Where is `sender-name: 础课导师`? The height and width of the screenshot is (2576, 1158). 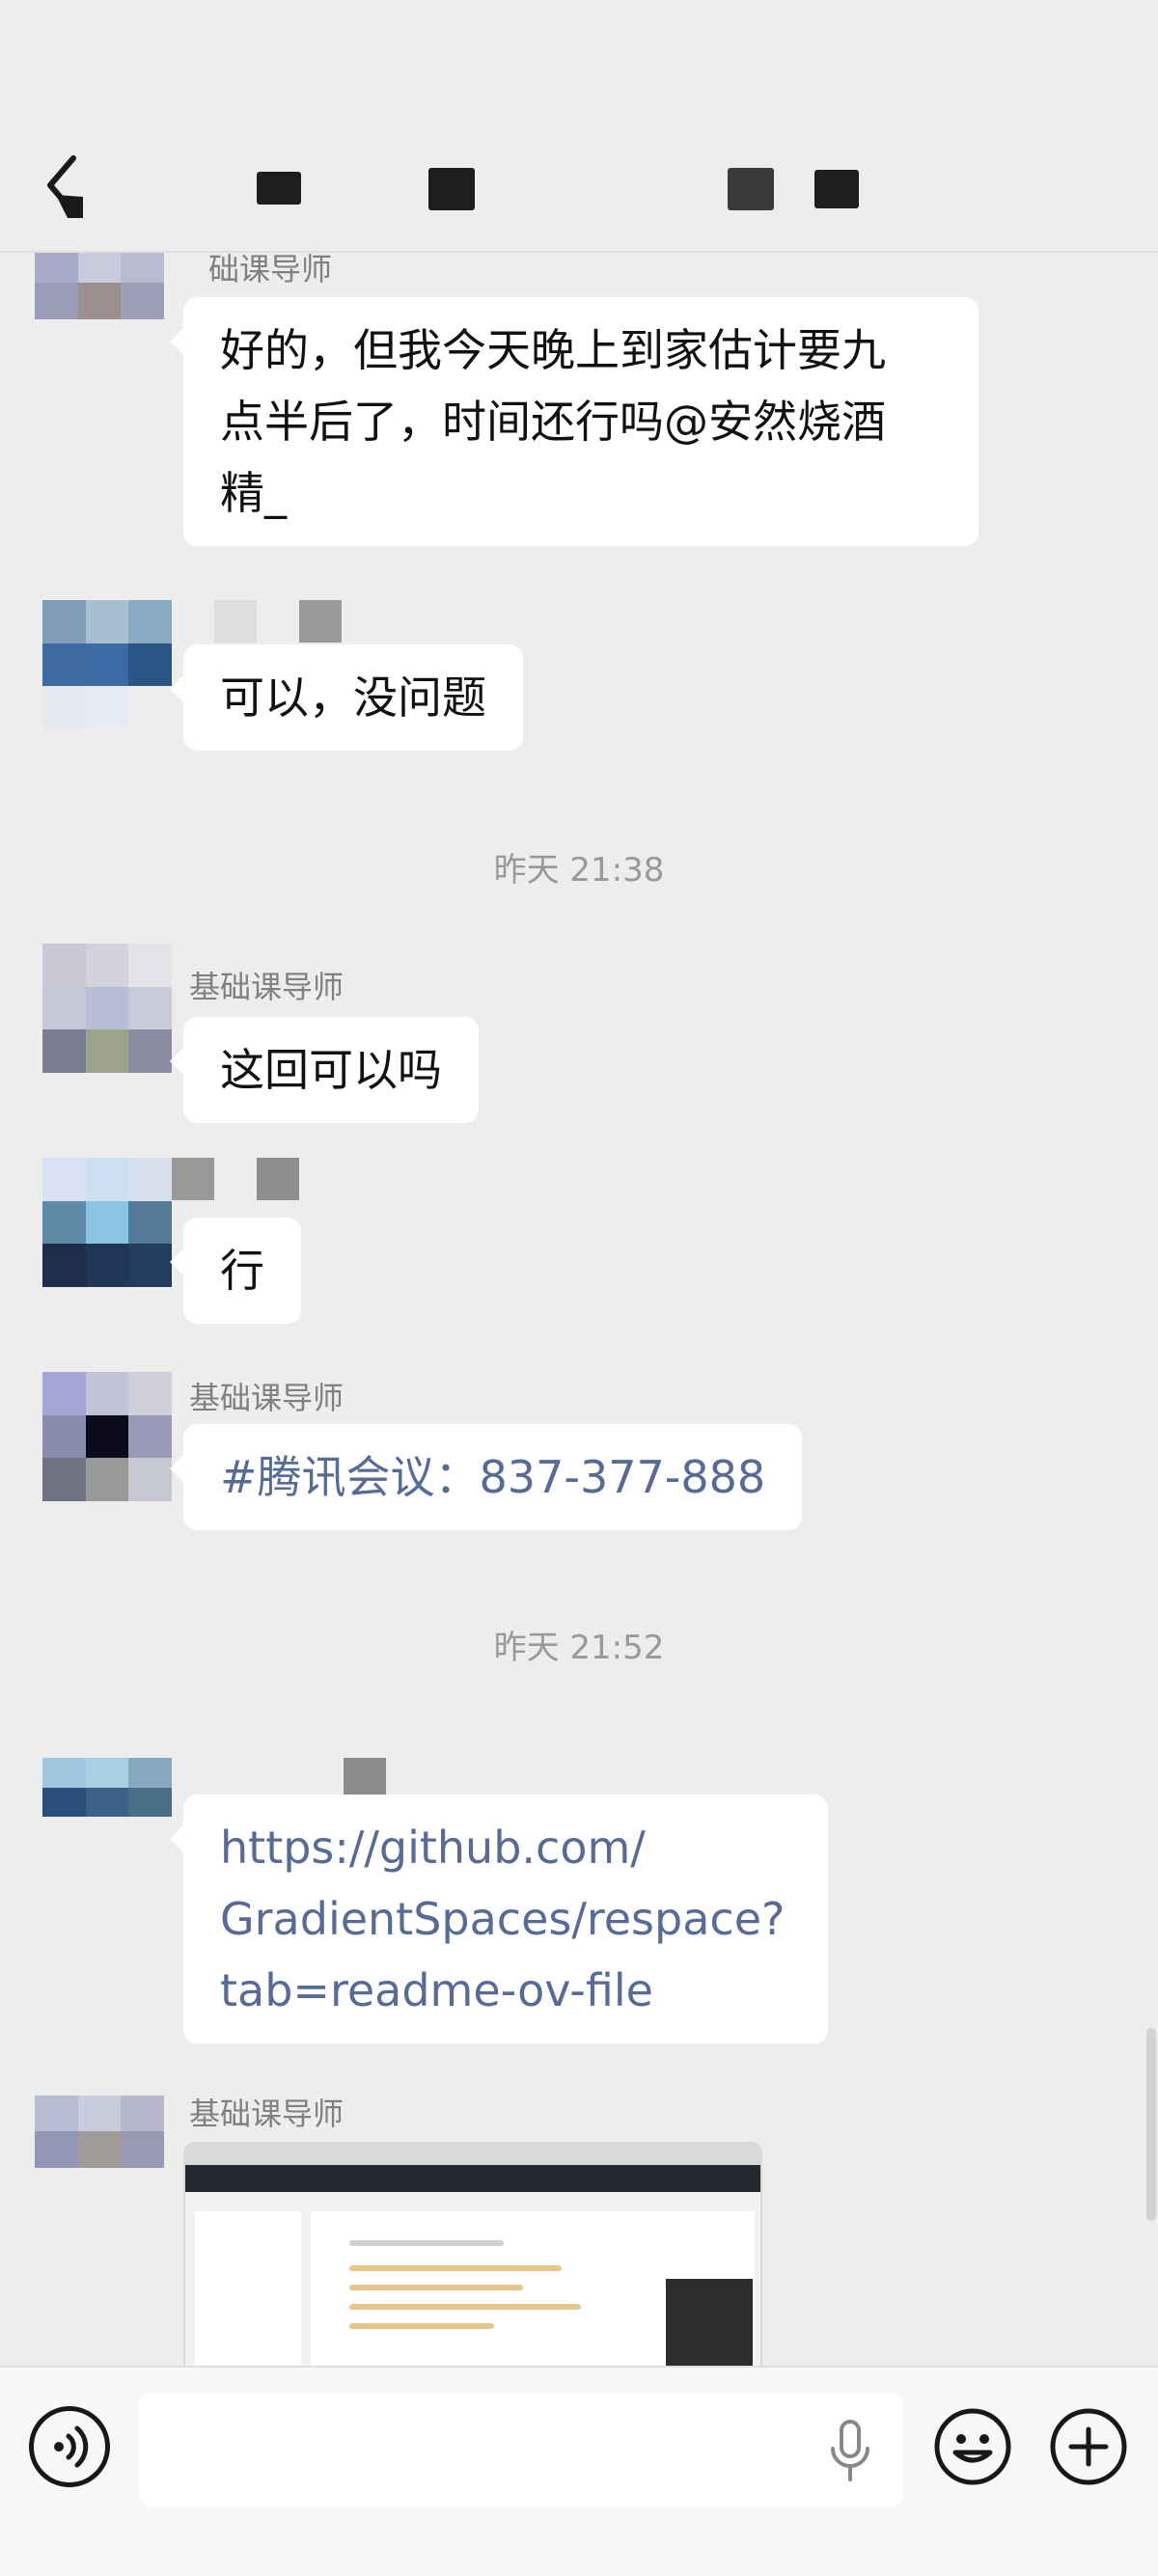
sender-name: 础课导师 is located at coordinates (270, 271).